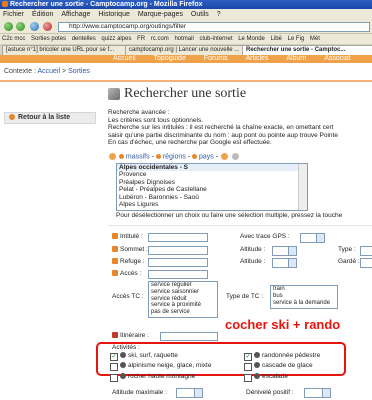 The width and height of the screenshot is (372, 400). I want to click on altitude2-label: Altitude :, so click(253, 261).